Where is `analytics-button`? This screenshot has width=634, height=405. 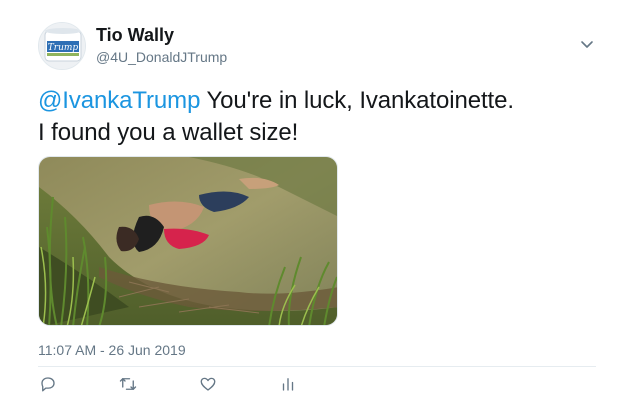
analytics-button is located at coordinates (288, 384).